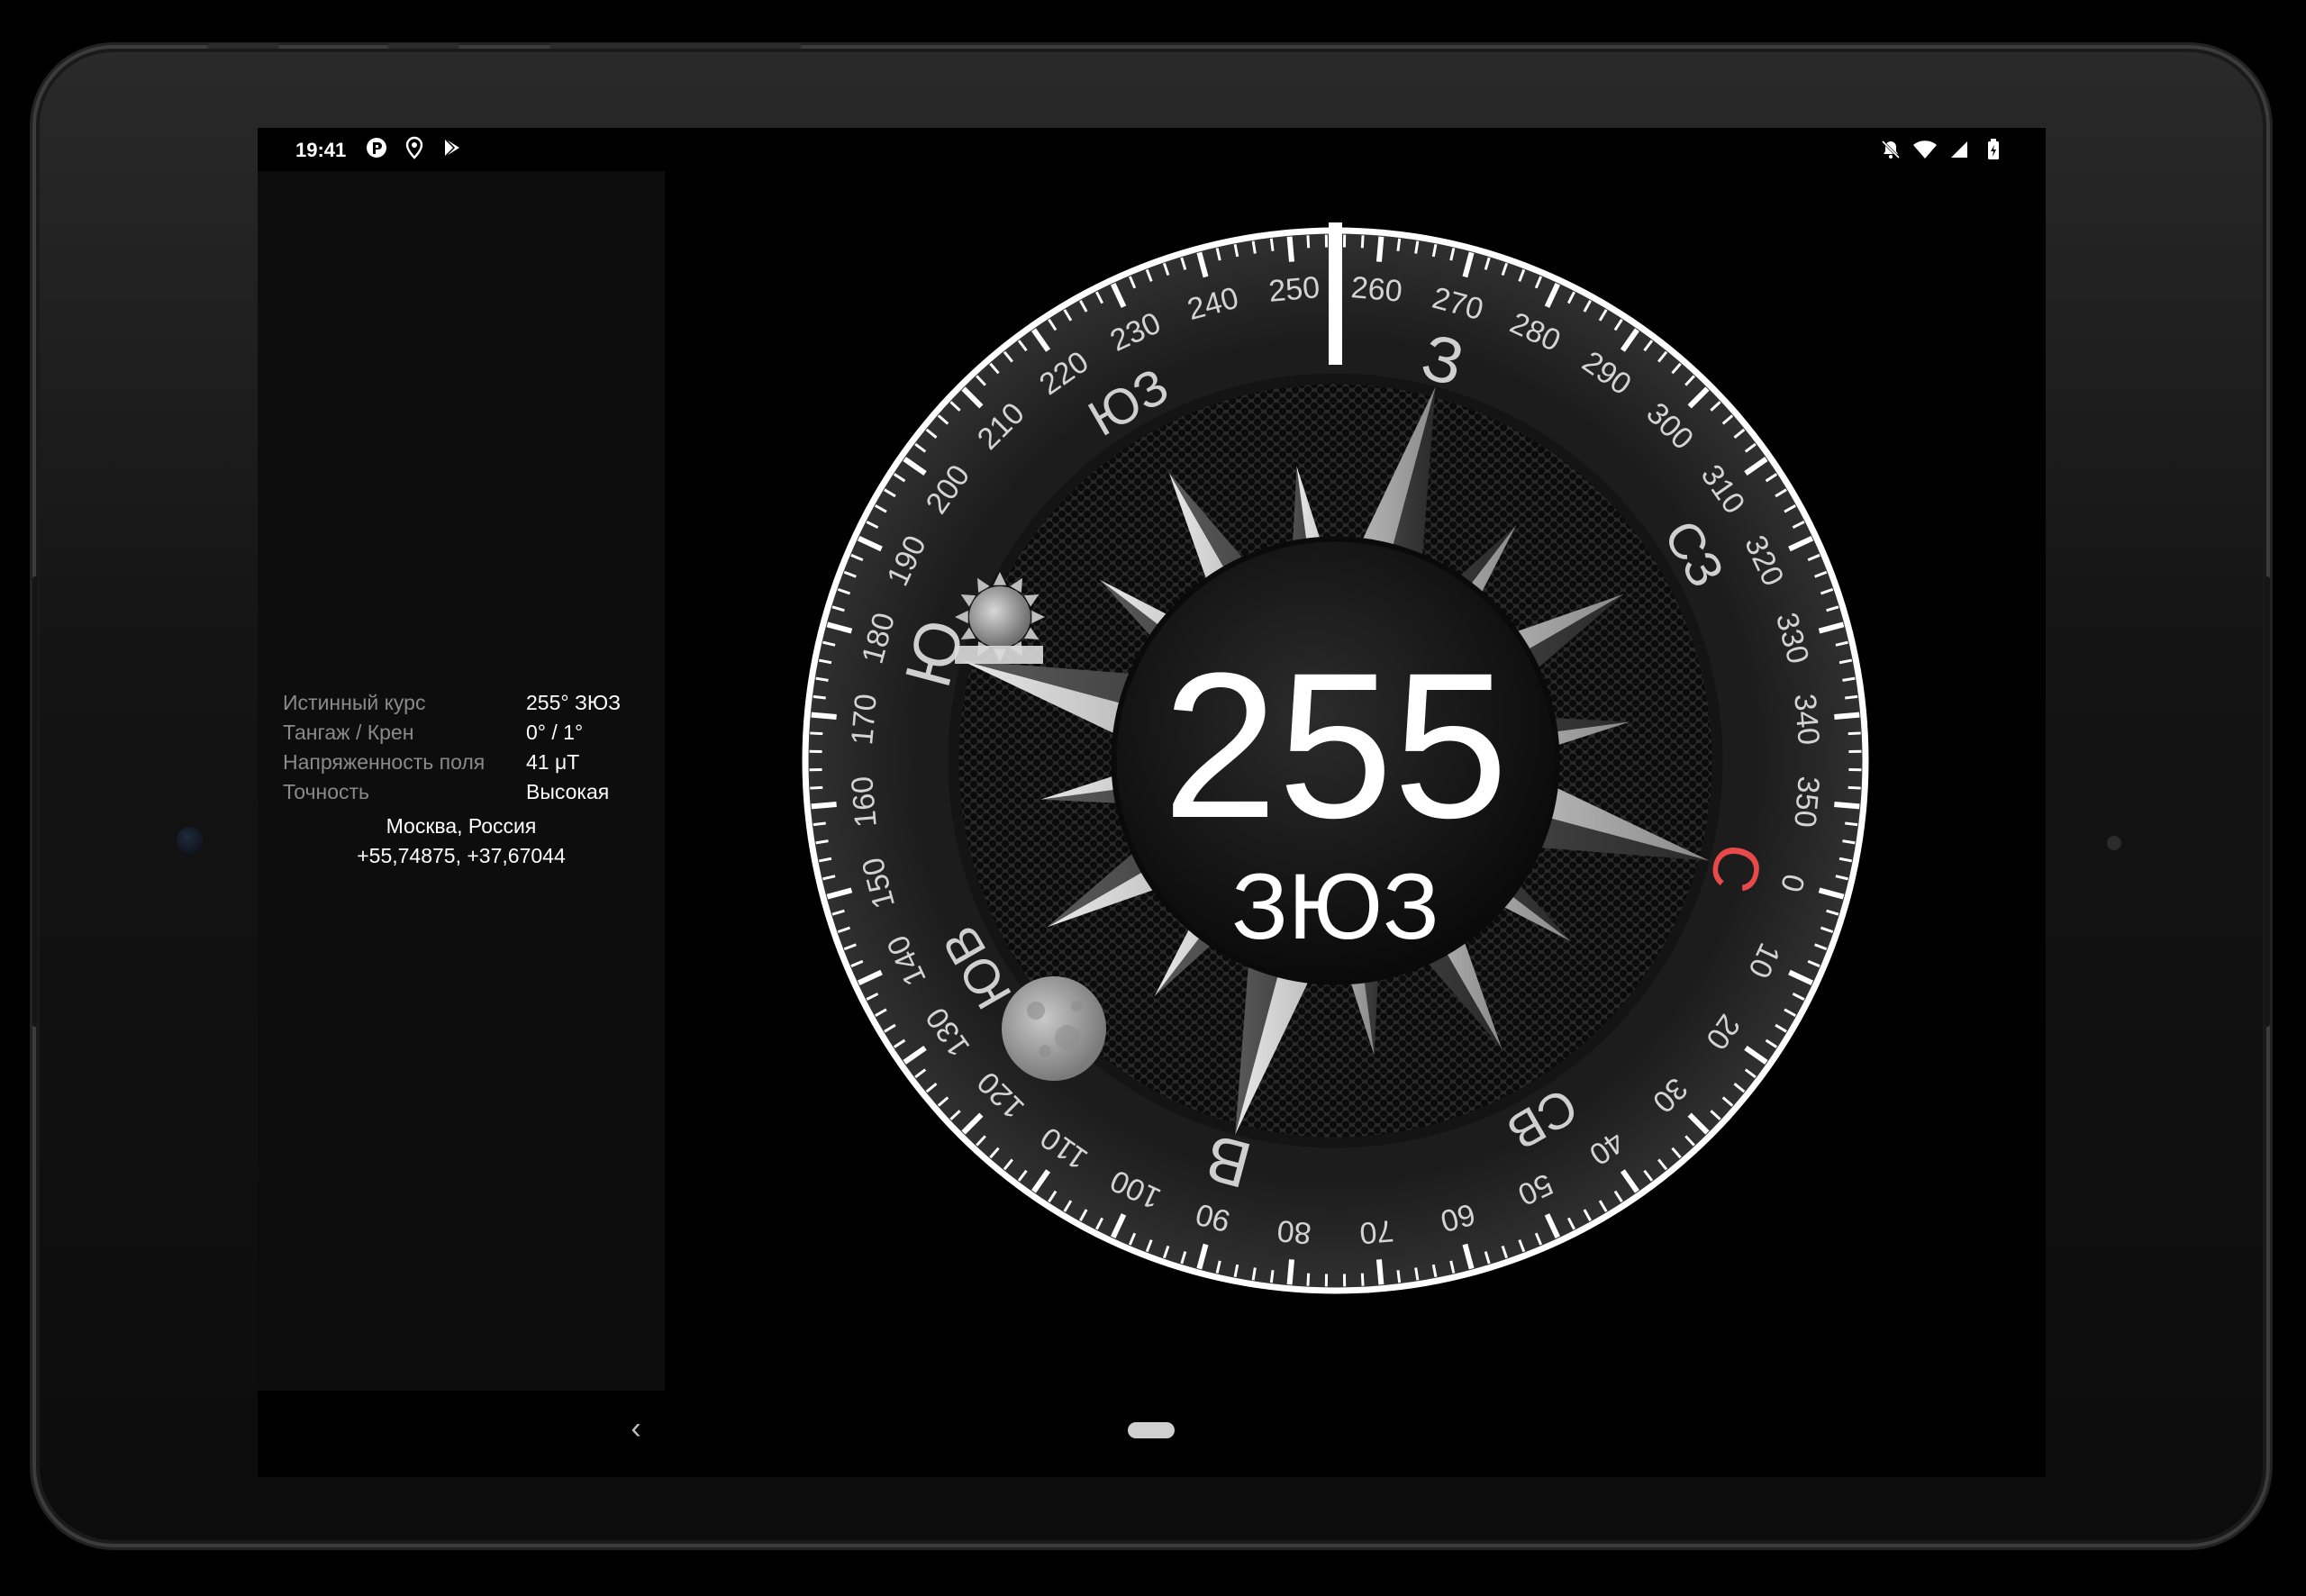 This screenshot has width=2306, height=1596. I want to click on info-row-true-course: Истинный курс 255° ЗЮЗ, so click(452, 703).